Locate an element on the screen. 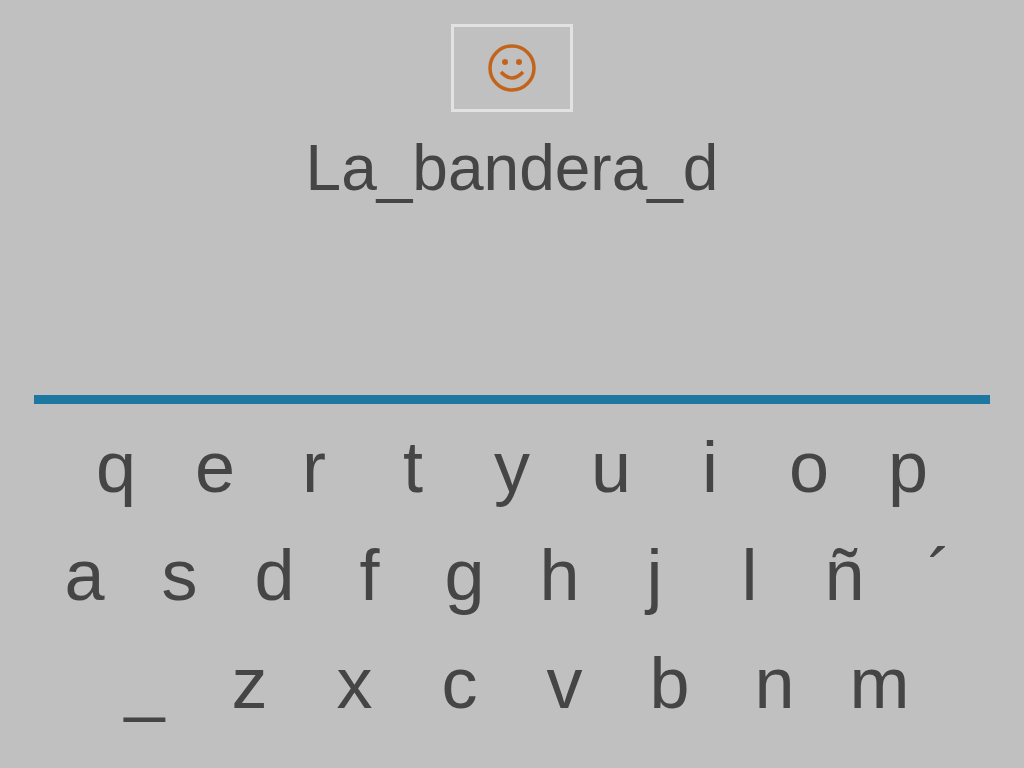 This screenshot has width=1024, height=768. key-button: y is located at coordinates (512, 467).